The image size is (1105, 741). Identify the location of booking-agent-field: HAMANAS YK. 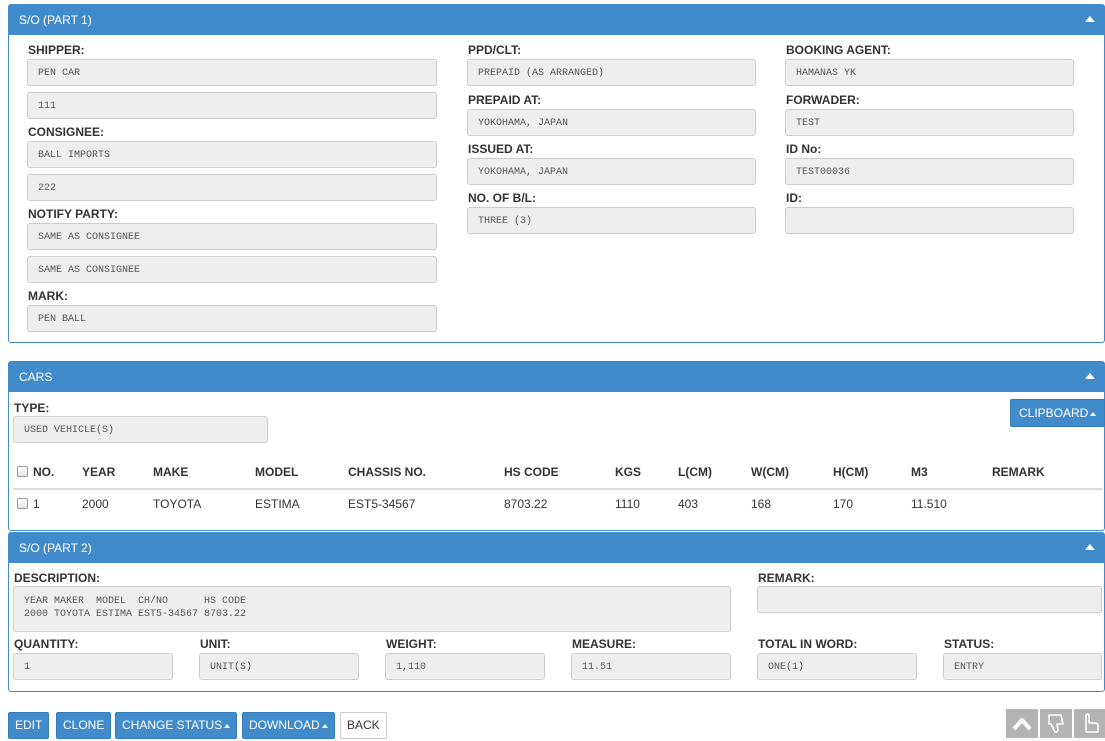
(929, 72).